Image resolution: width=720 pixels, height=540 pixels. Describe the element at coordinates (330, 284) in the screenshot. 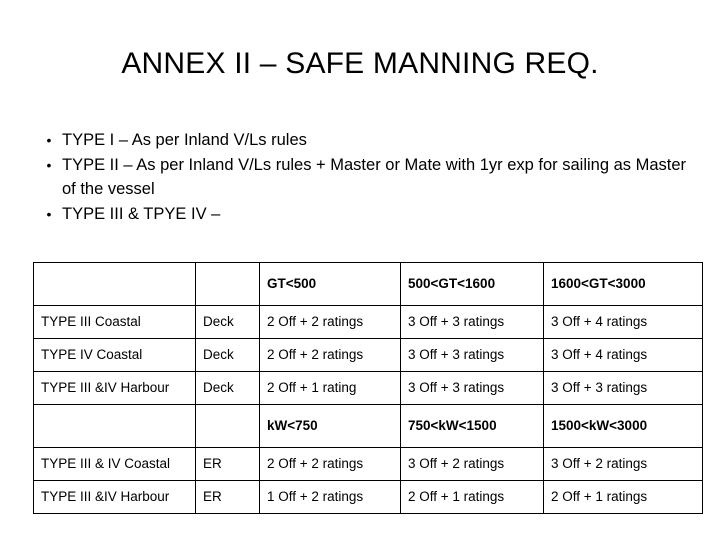

I see `column-header-gt-under-500: GT<500` at that location.